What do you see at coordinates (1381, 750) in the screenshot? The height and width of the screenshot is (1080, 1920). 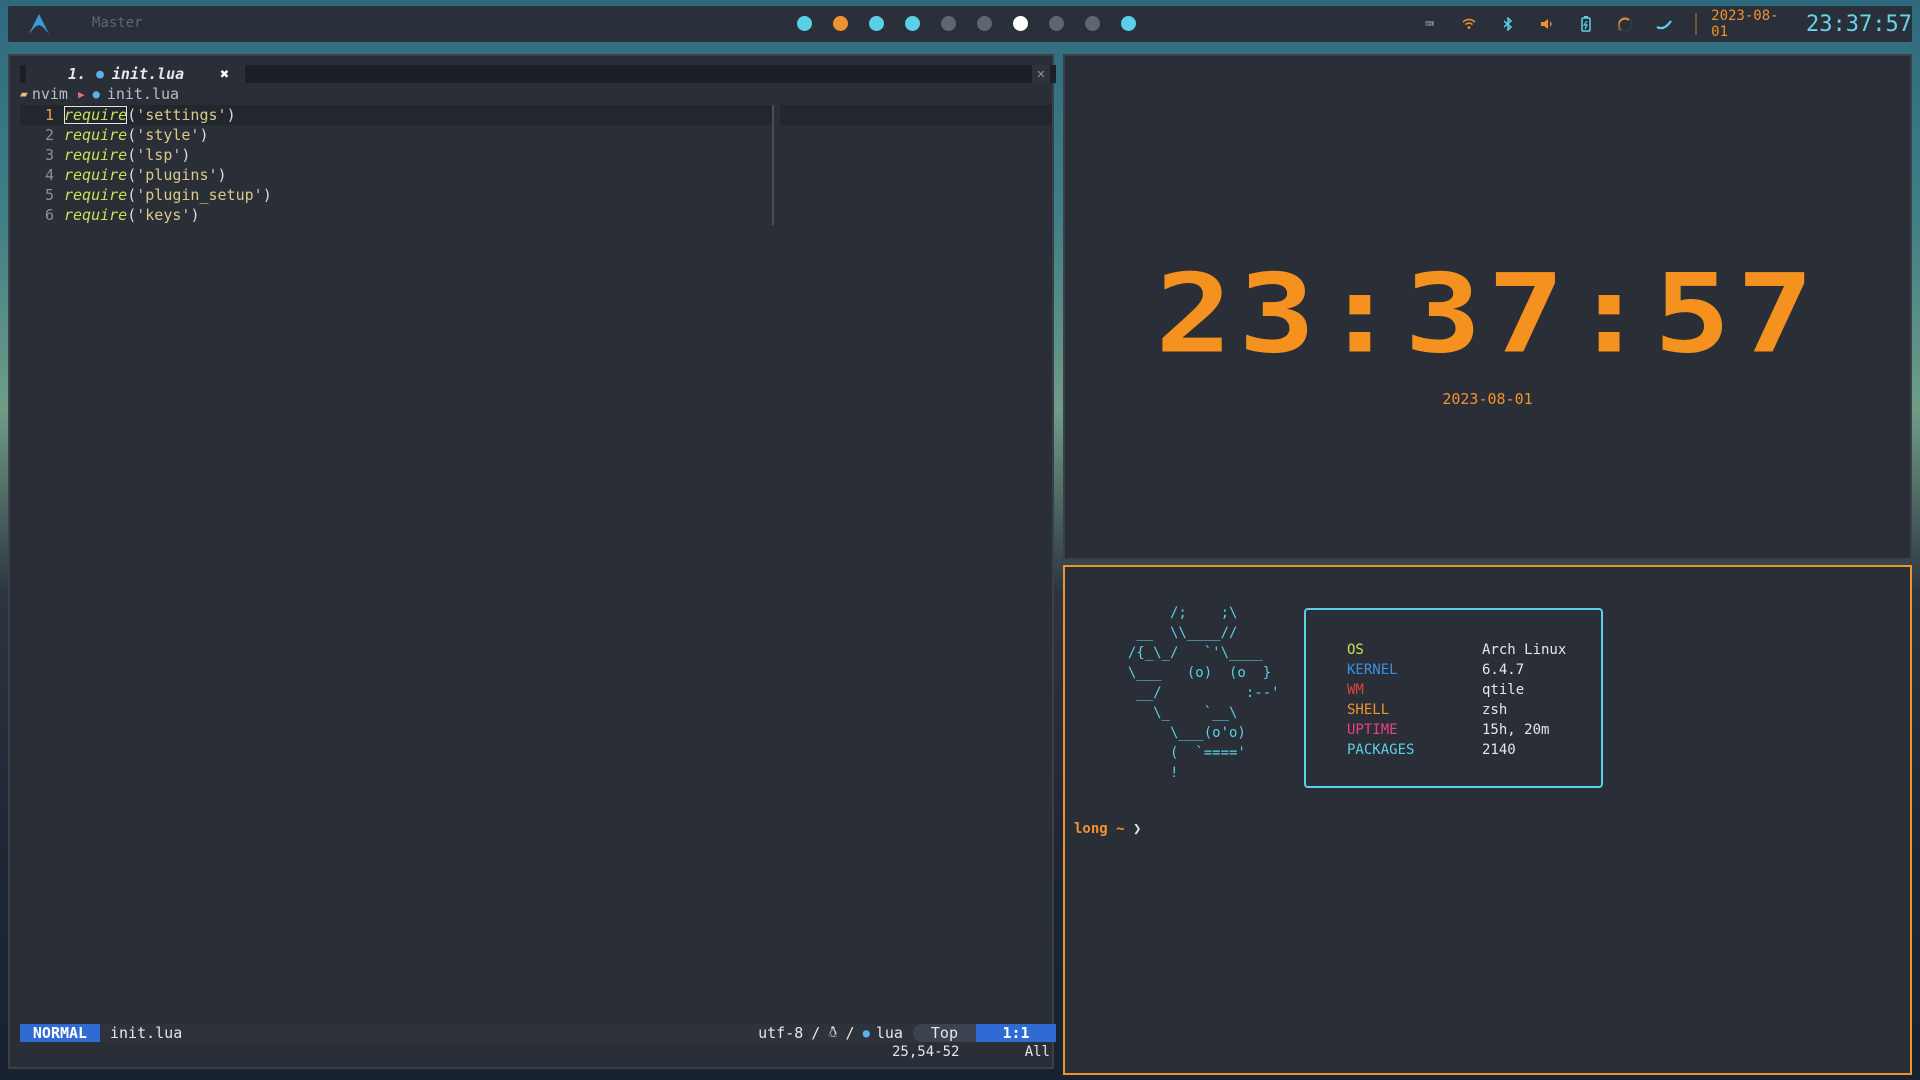 I see `sysinfo-key: PACKAGES` at bounding box center [1381, 750].